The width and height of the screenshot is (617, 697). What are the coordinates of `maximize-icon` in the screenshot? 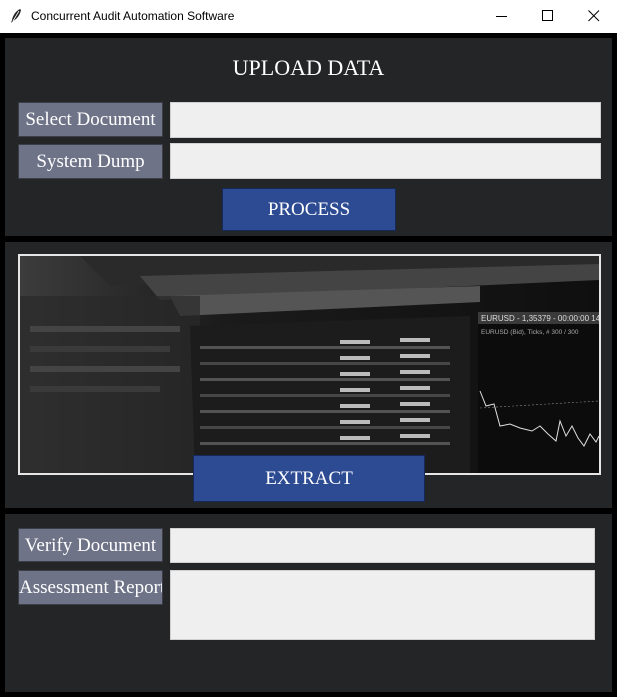 It's located at (547, 15).